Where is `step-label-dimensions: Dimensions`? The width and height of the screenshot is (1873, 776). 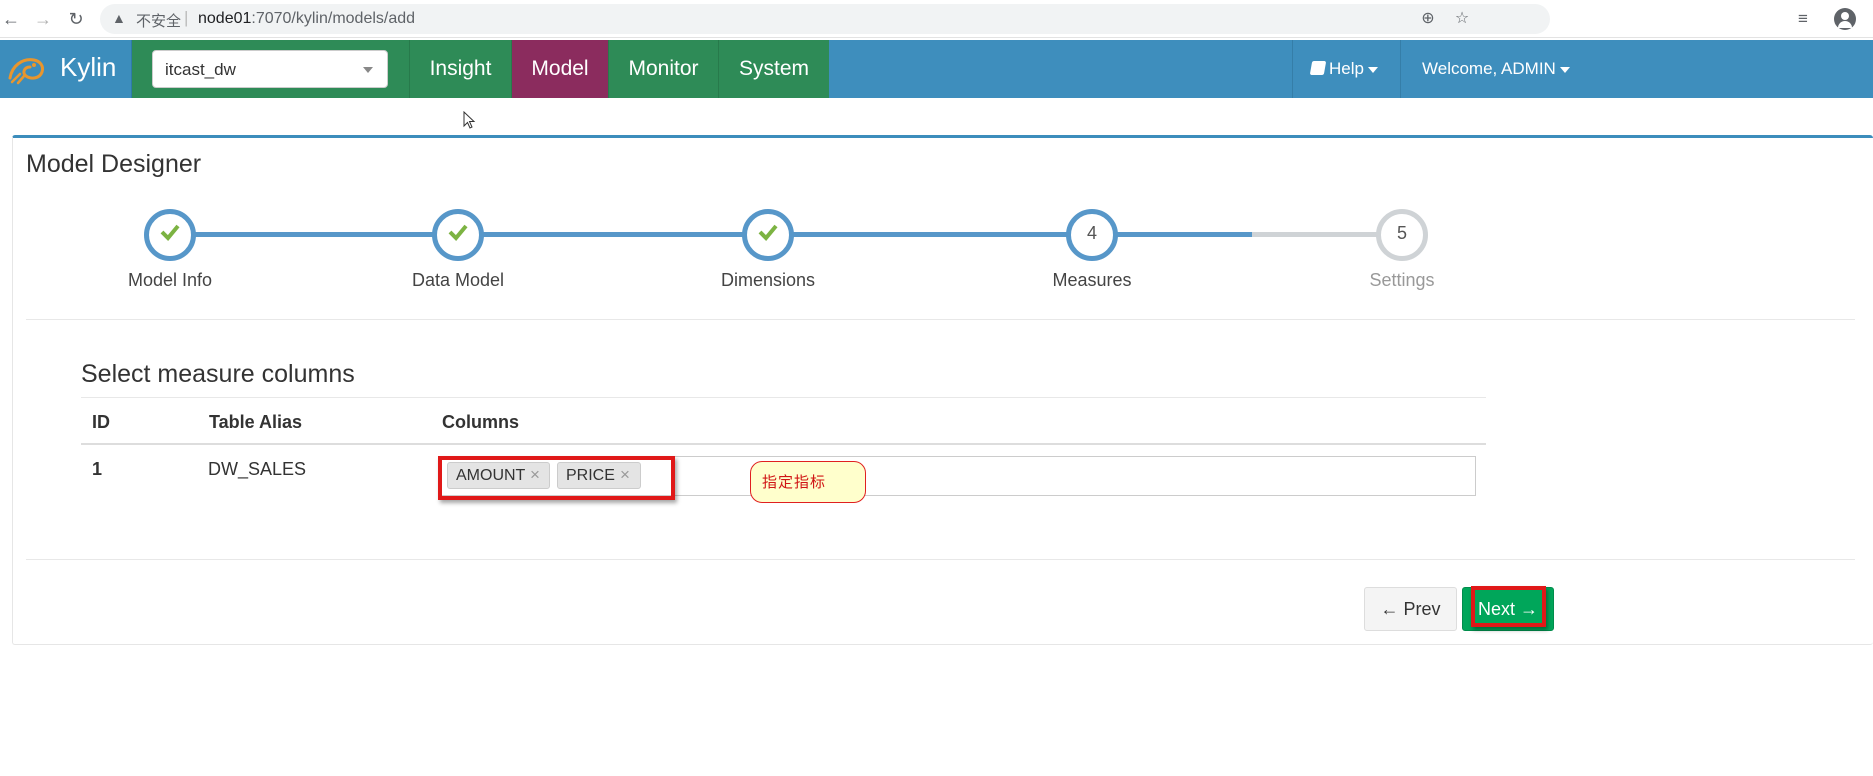
step-label-dimensions: Dimensions is located at coordinates (768, 280).